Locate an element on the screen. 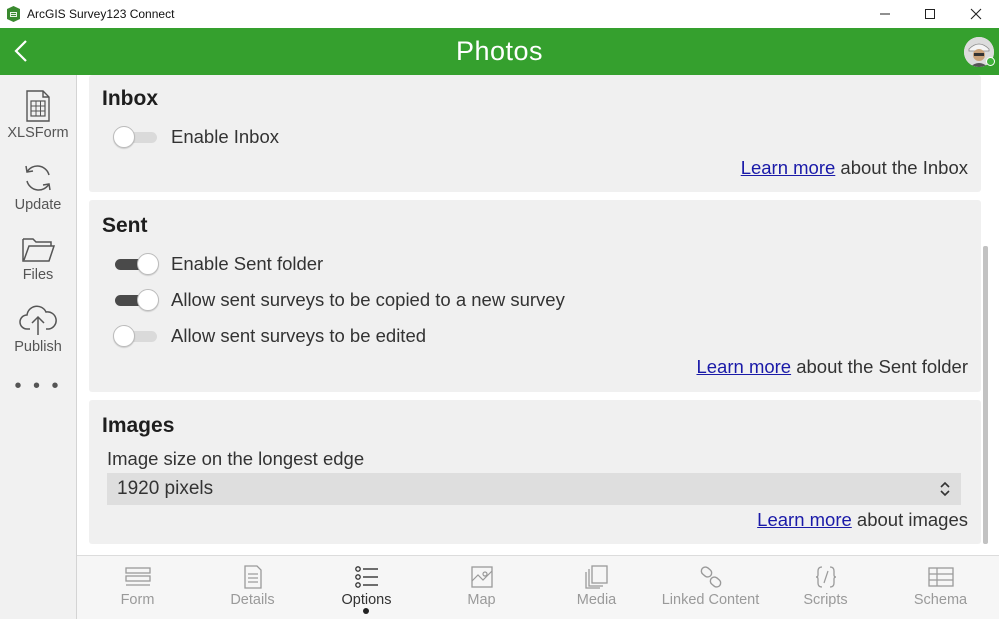 The image size is (999, 619). learn-more-suffix: about images is located at coordinates (909, 519).